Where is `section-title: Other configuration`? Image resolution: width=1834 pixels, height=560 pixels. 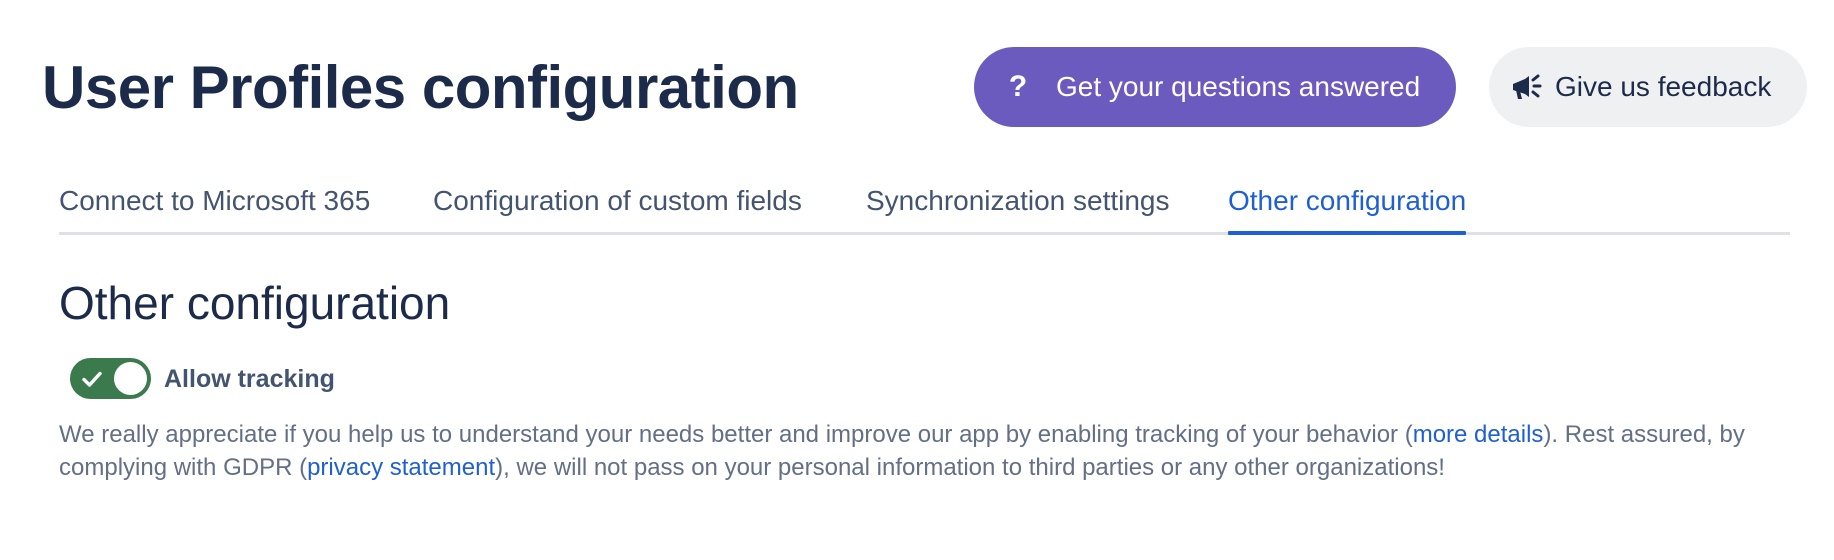 section-title: Other configuration is located at coordinates (255, 303).